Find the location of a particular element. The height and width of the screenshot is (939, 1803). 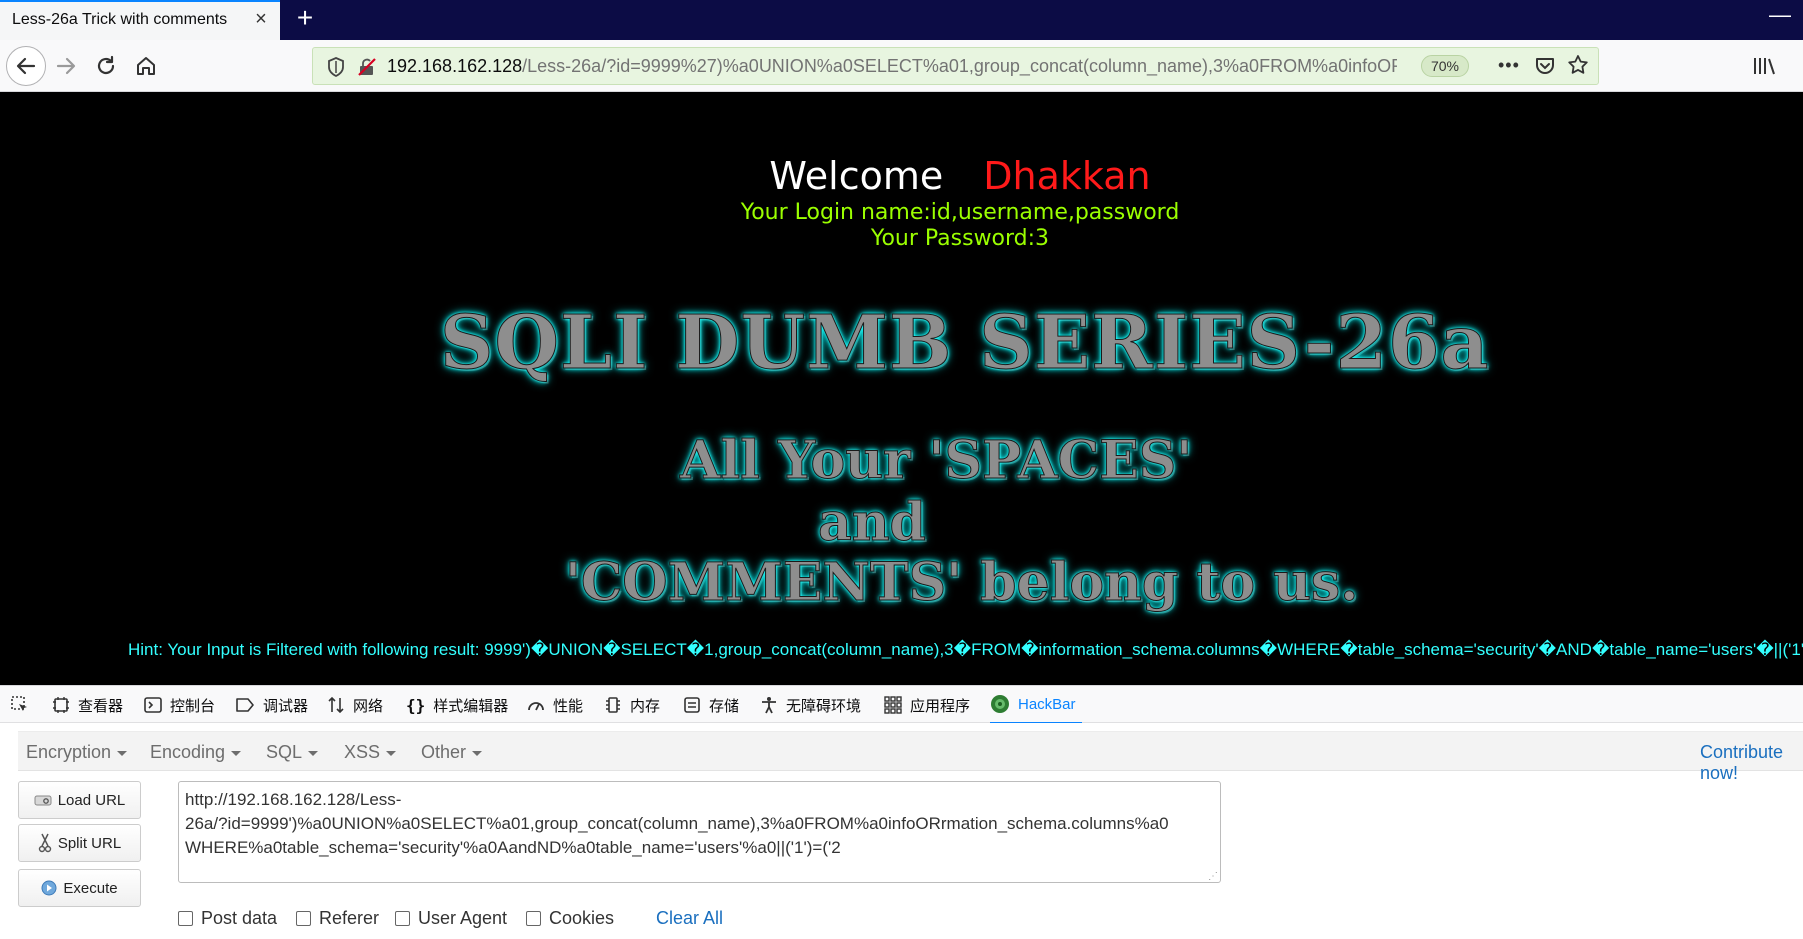

insecure-lock-icon is located at coordinates (367, 69).